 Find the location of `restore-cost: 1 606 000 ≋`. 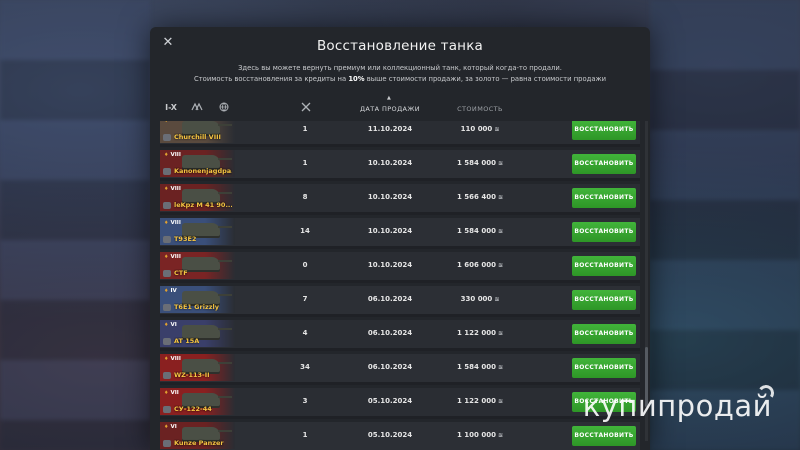

restore-cost: 1 606 000 ≋ is located at coordinates (480, 265).